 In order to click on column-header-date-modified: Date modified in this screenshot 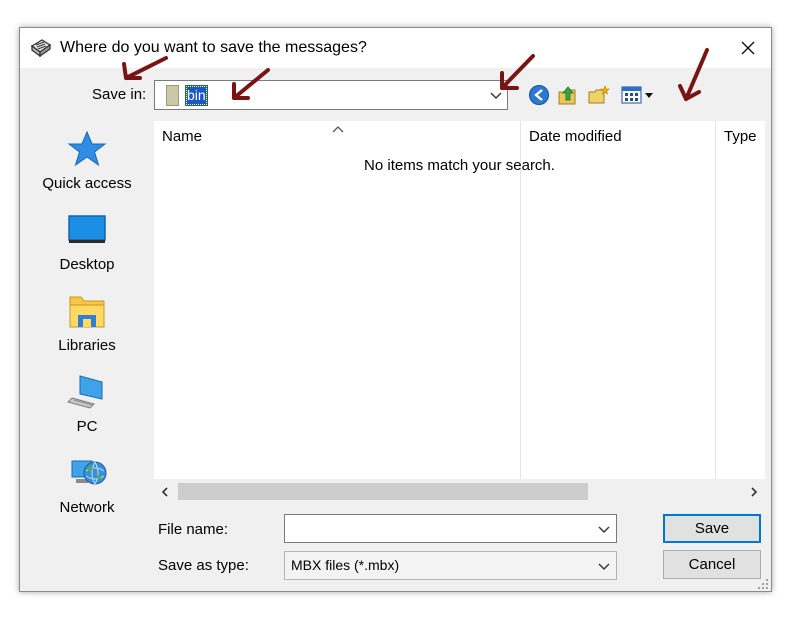, I will do `click(618, 137)`.